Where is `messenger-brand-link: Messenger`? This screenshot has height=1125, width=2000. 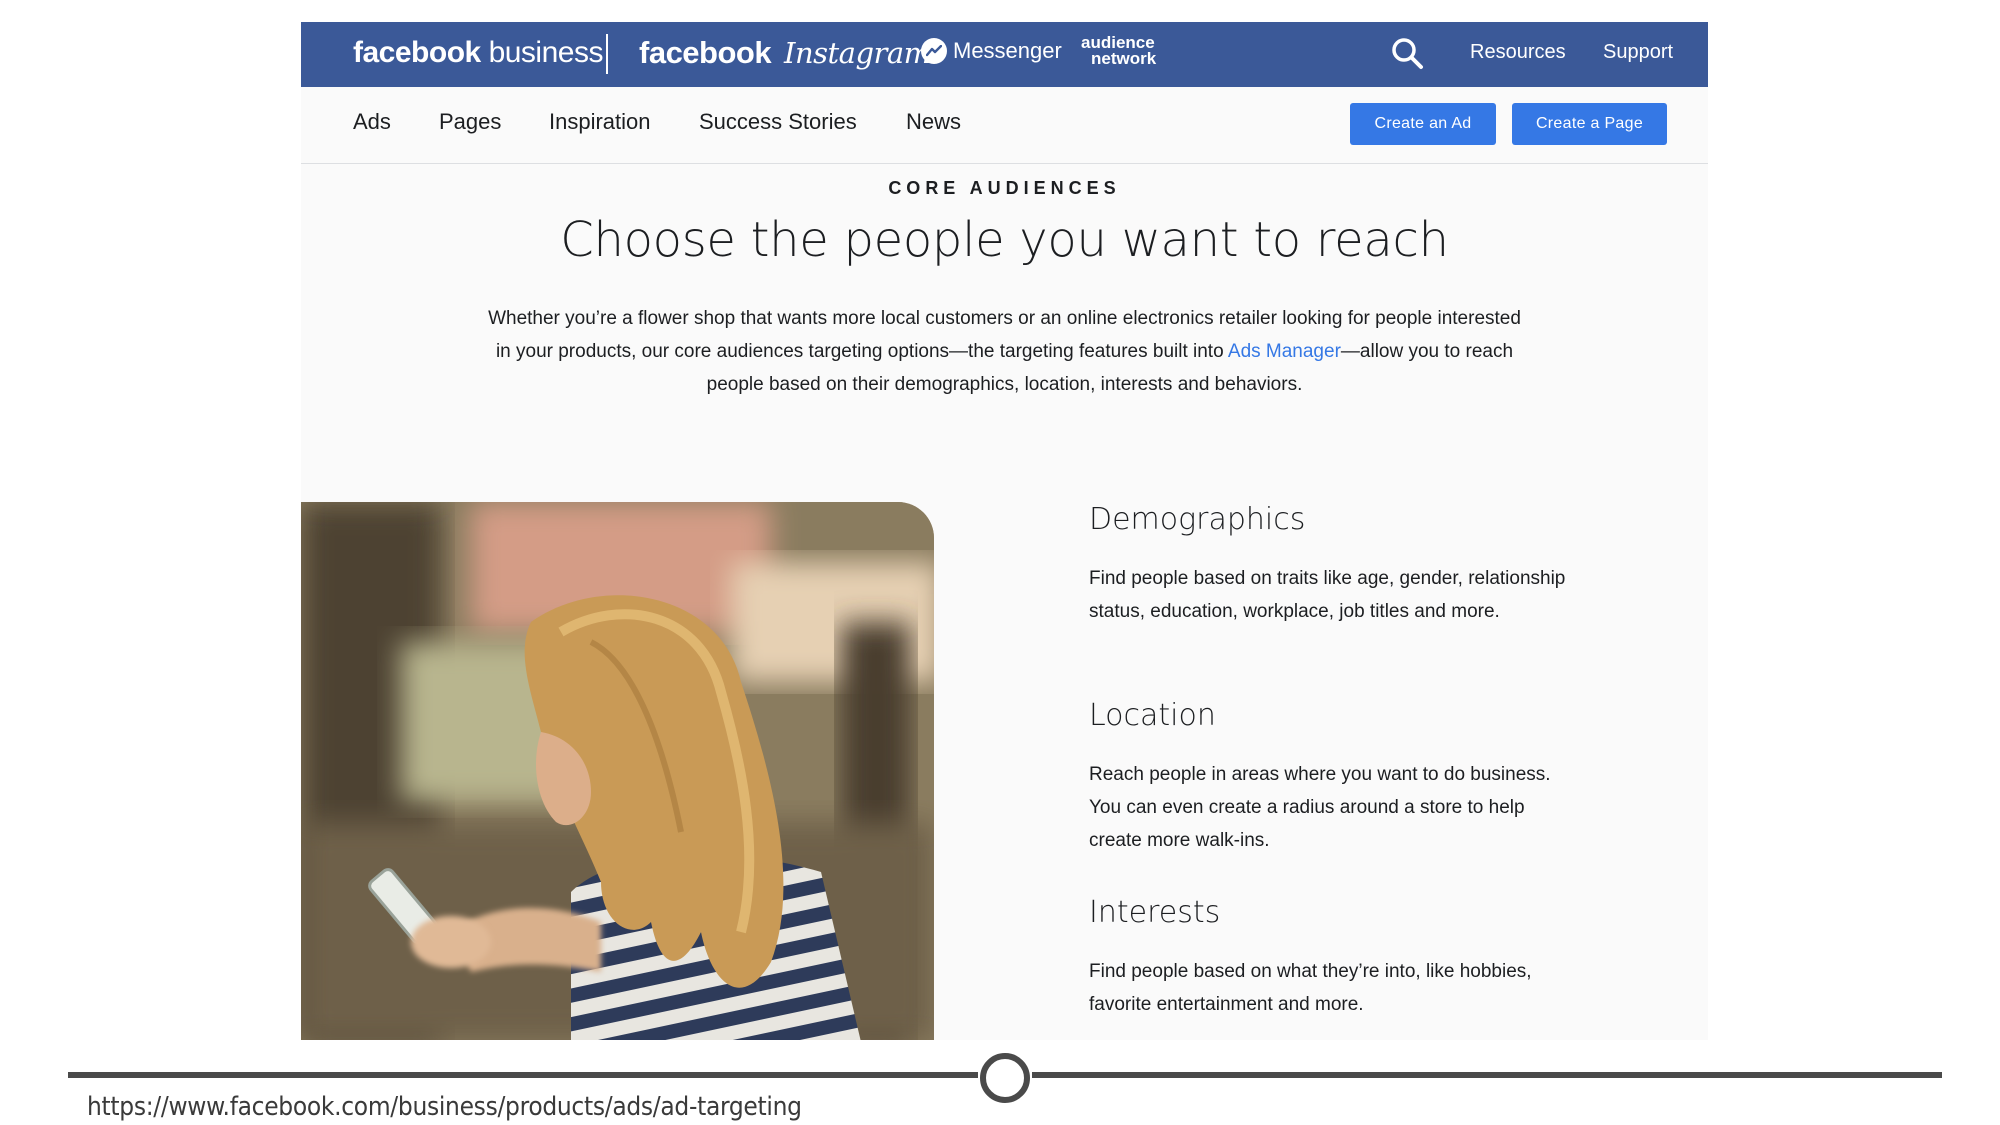 messenger-brand-link: Messenger is located at coordinates (991, 51).